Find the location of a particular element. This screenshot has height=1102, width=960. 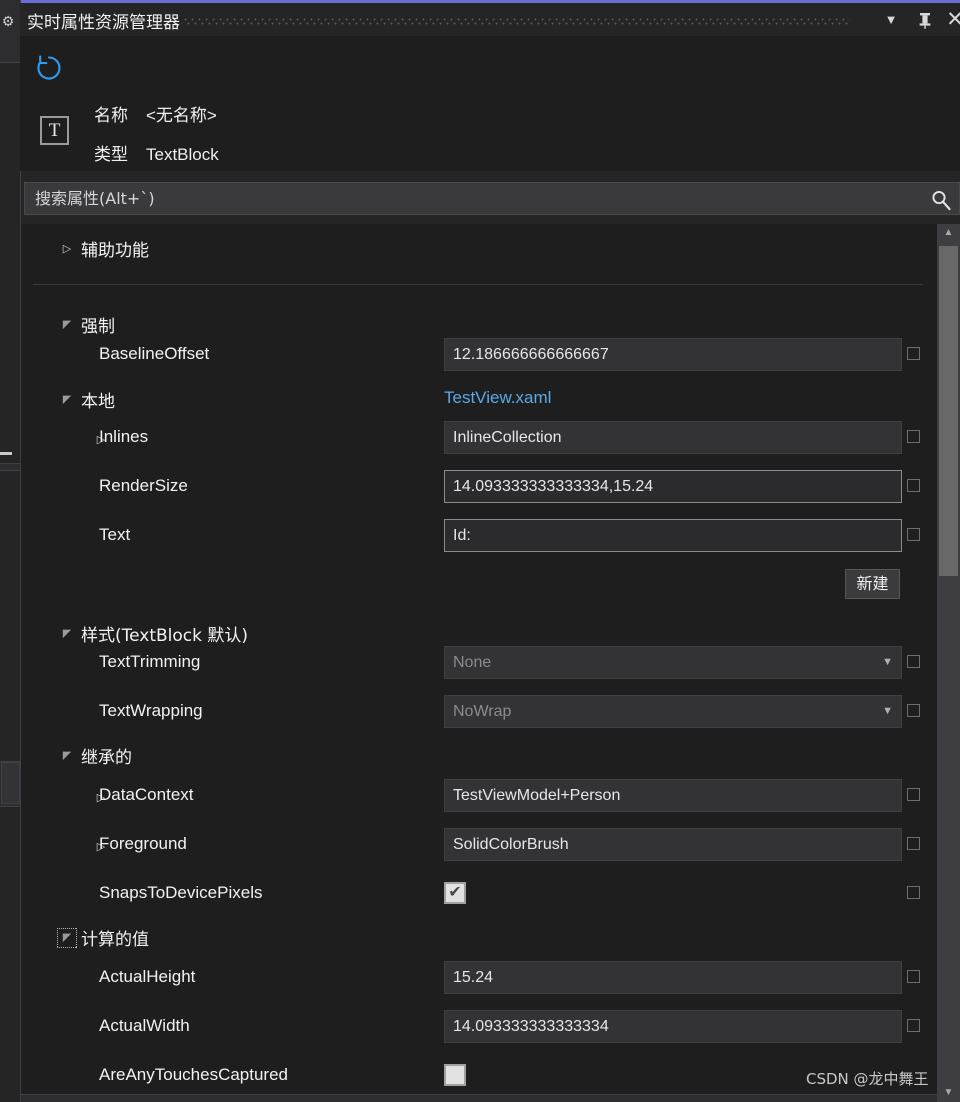

property-label: 样式(TextBlock 默认) is located at coordinates (165, 636).